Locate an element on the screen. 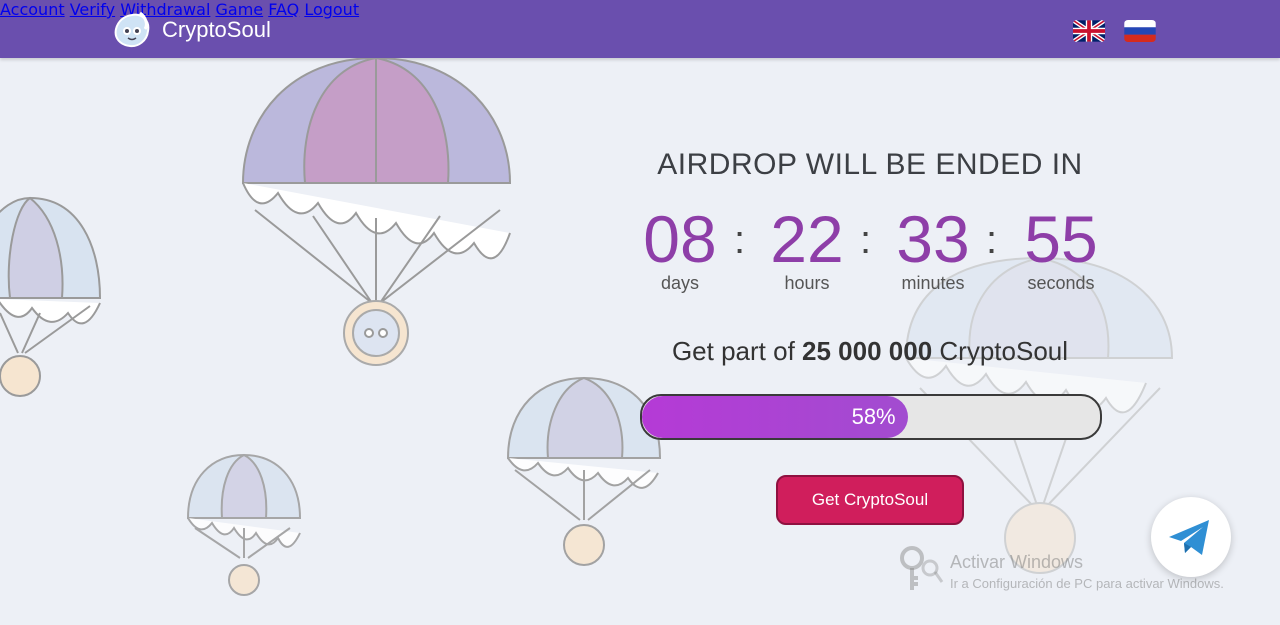 Image resolution: width=1280 pixels, height=625 pixels. nav-logout: Logout is located at coordinates (331, 9).